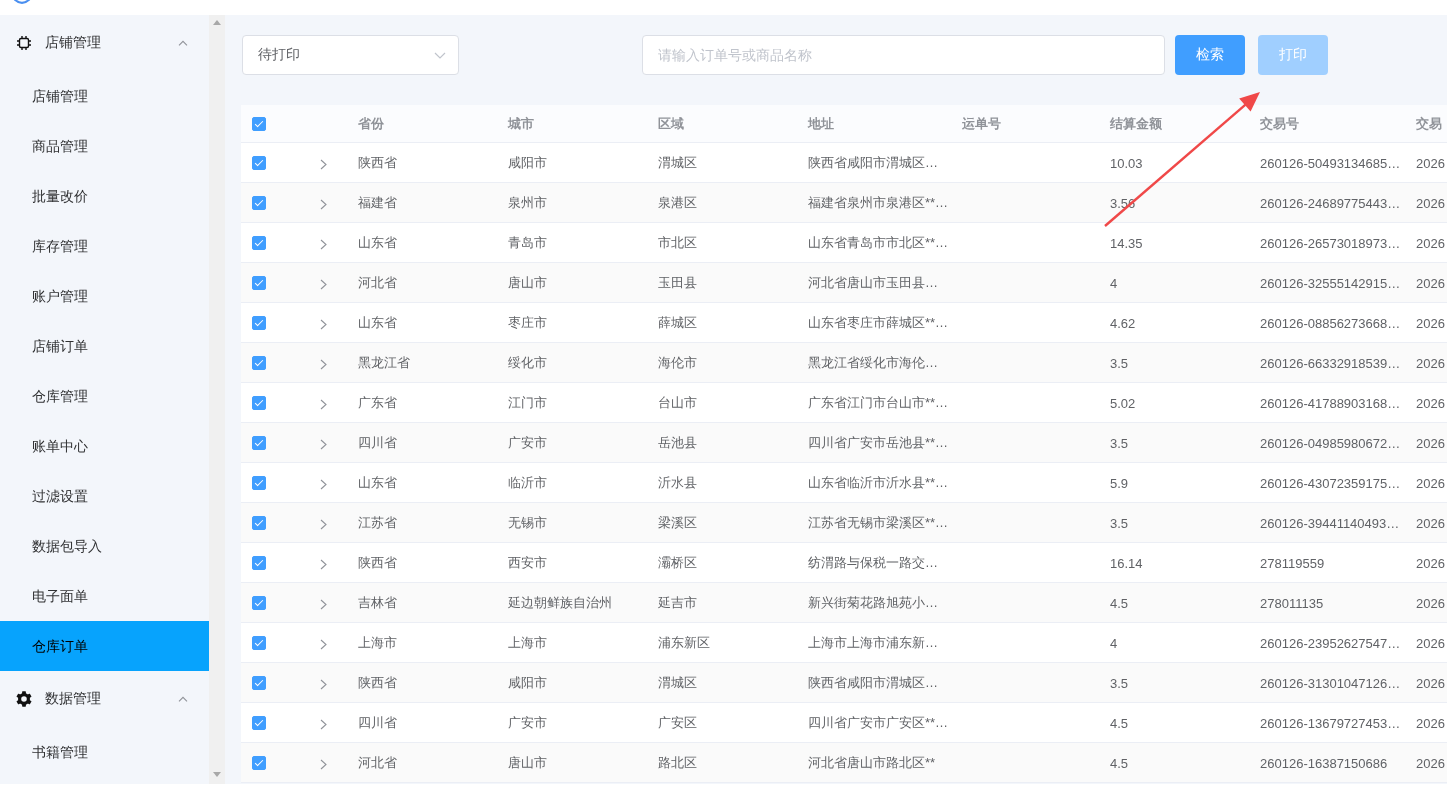 This screenshot has height=807, width=1447. What do you see at coordinates (821, 123) in the screenshot?
I see `column-header: 地址` at bounding box center [821, 123].